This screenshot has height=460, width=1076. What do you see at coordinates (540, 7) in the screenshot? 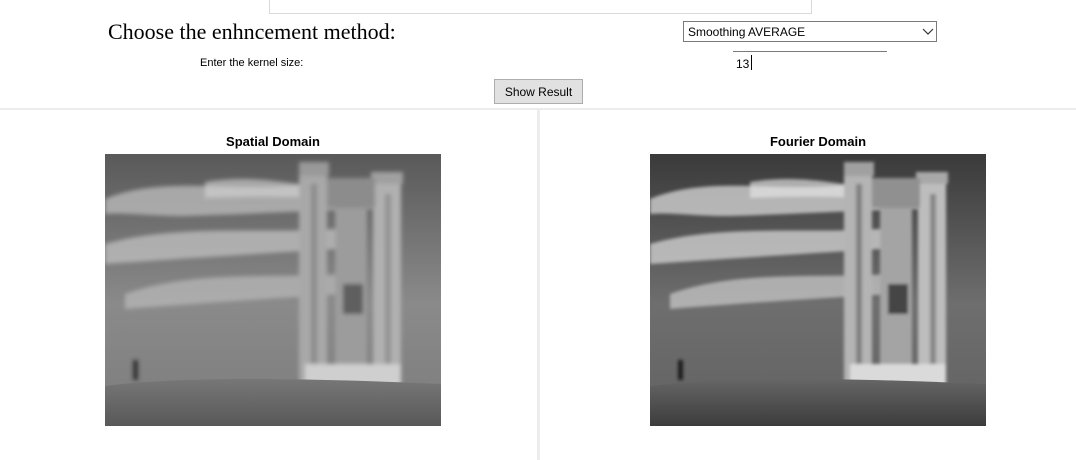
I see `top-frame` at bounding box center [540, 7].